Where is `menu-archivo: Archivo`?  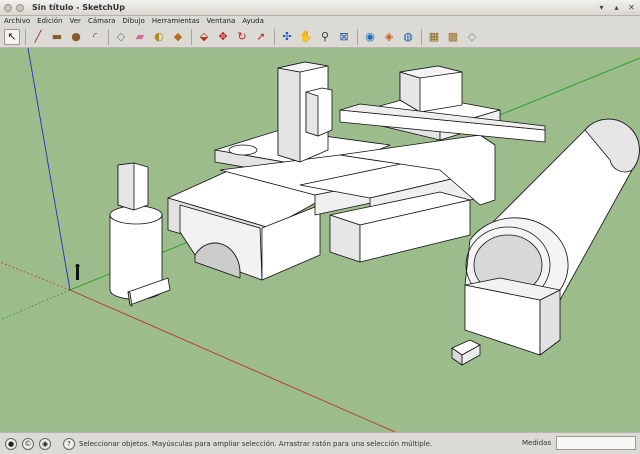 menu-archivo: Archivo is located at coordinates (17, 21).